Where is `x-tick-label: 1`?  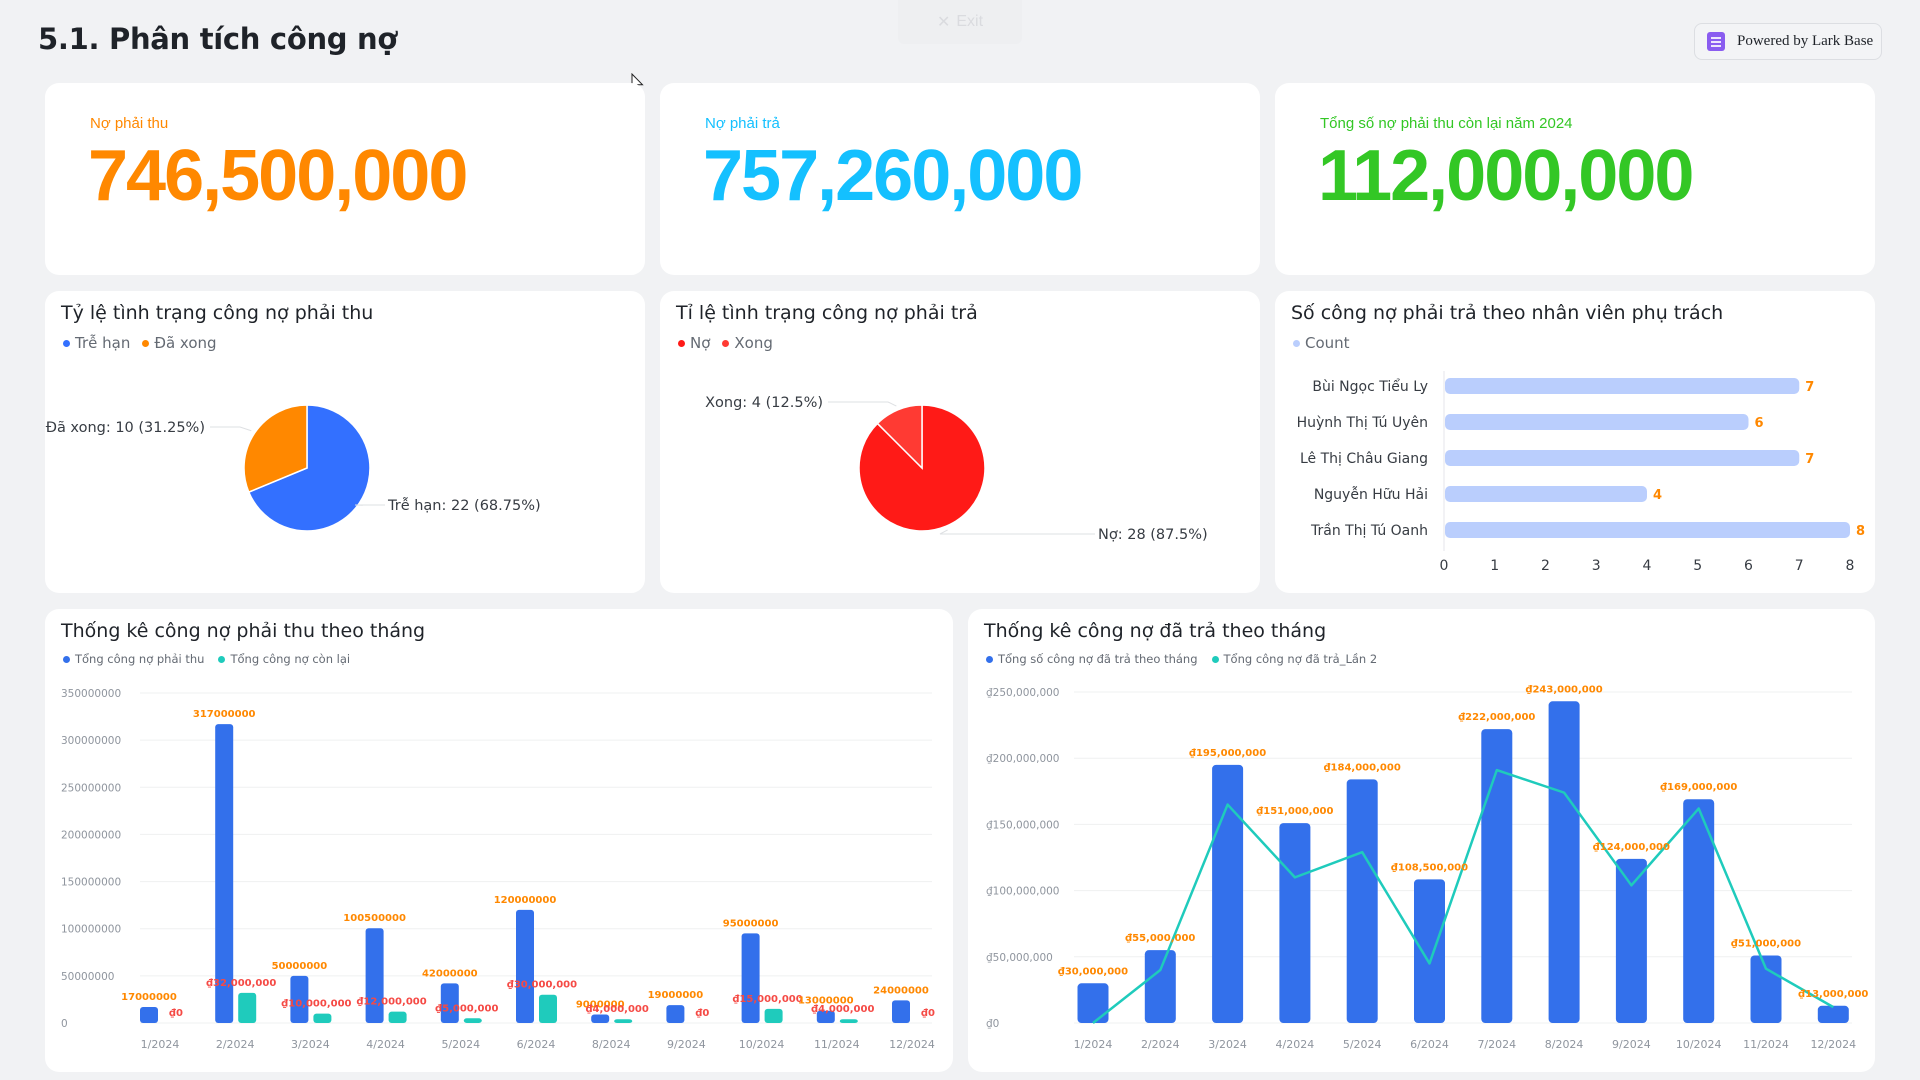 x-tick-label: 1 is located at coordinates (1494, 566).